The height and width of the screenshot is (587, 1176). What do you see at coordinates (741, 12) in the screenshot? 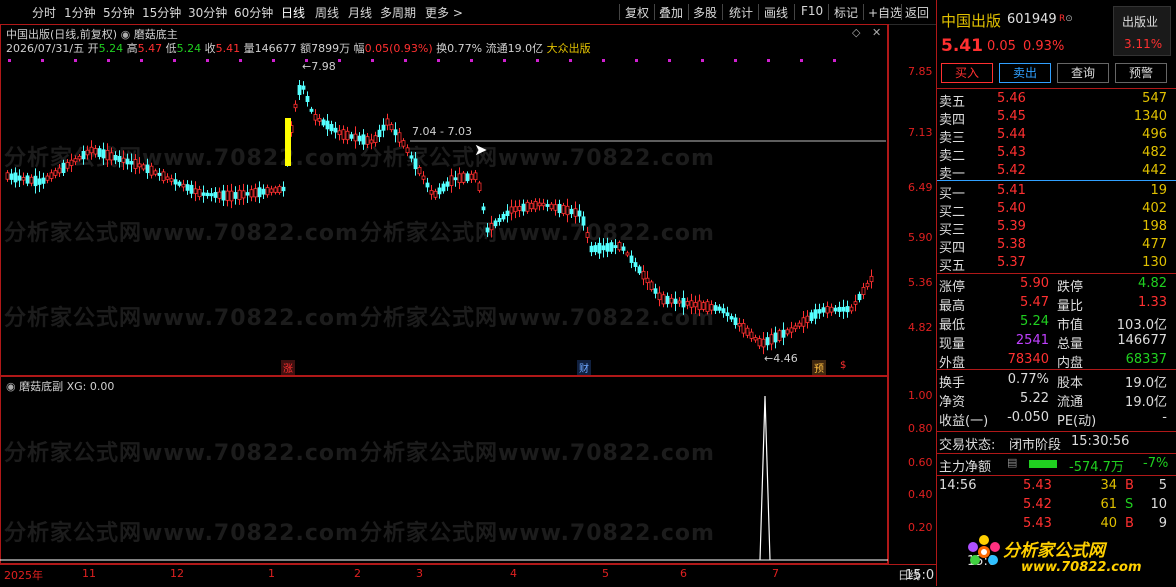
I see `statistics-button: 统计` at bounding box center [741, 12].